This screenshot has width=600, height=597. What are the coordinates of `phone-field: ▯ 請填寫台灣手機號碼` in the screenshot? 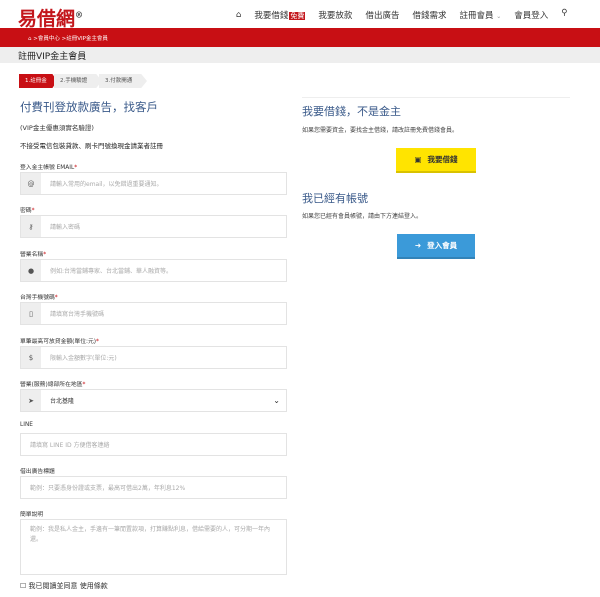 It's located at (153, 313).